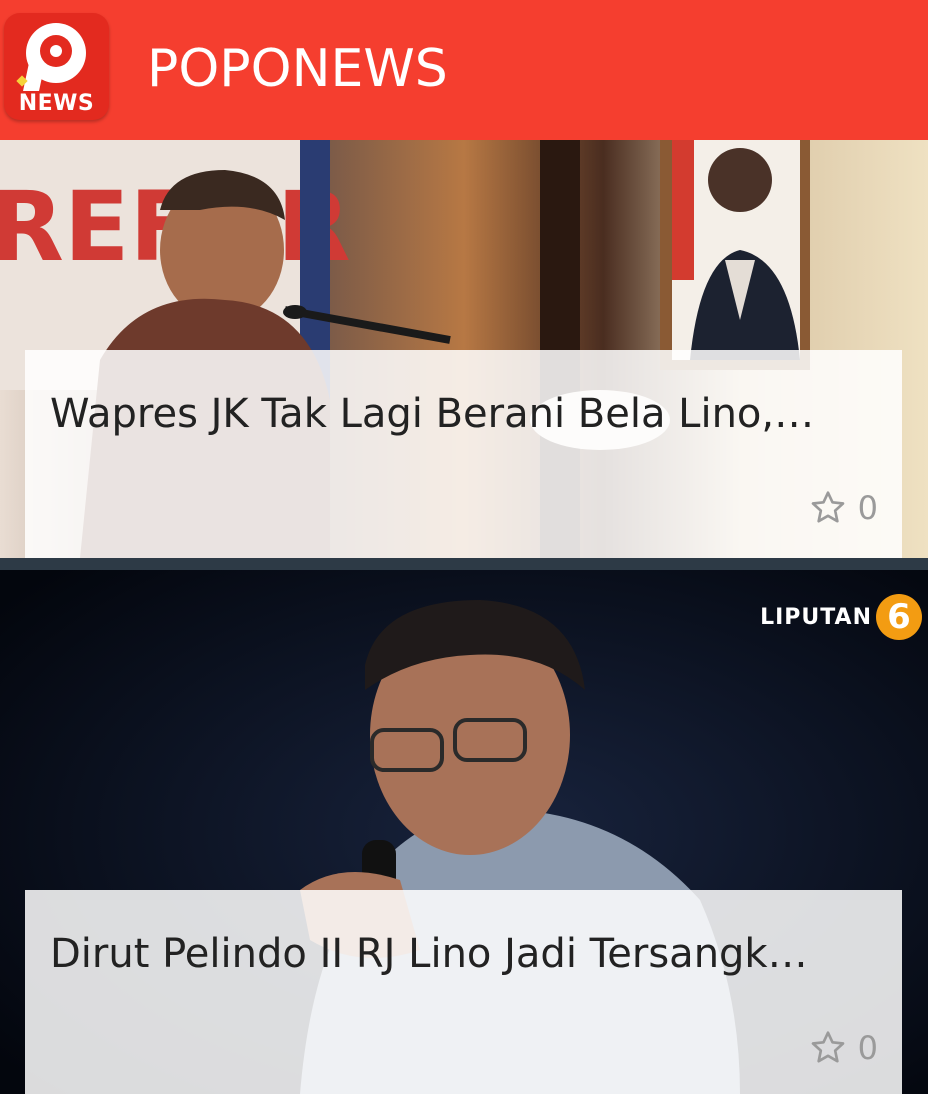 This screenshot has height=1094, width=928. Describe the element at coordinates (56, 66) in the screenshot. I see `app-logo: NEWS` at that location.